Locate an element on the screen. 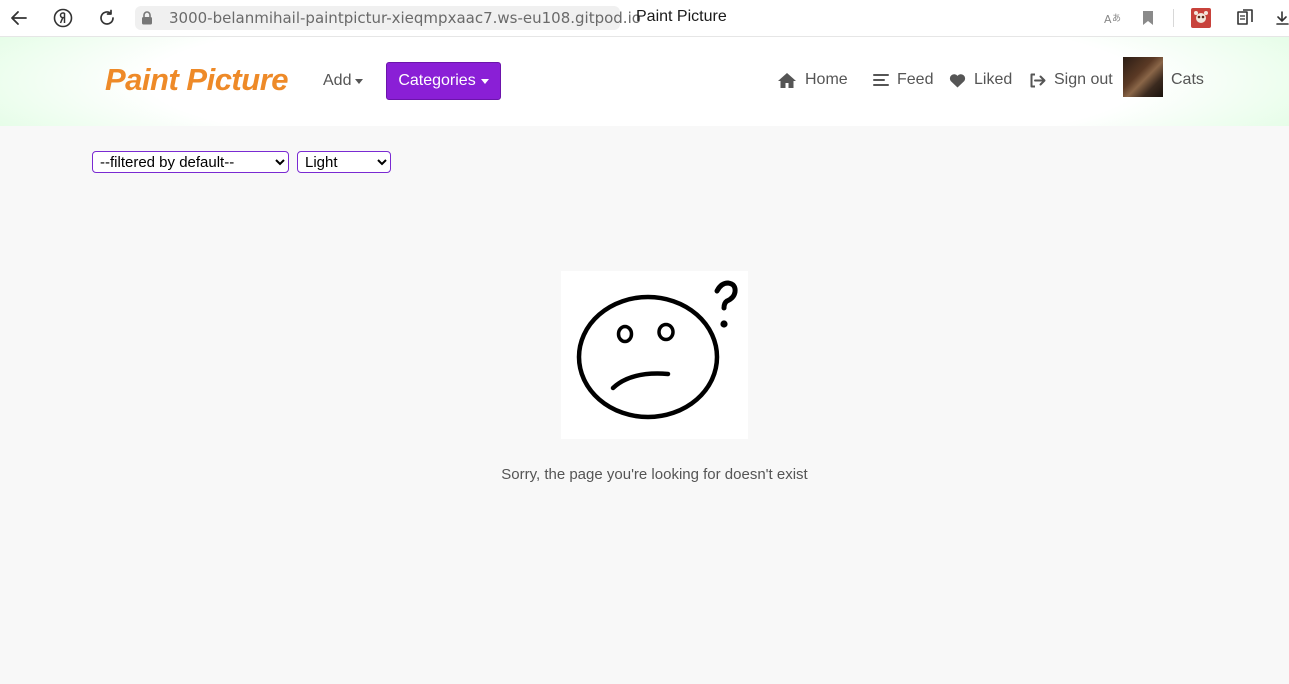  bars-icon is located at coordinates (881, 80).